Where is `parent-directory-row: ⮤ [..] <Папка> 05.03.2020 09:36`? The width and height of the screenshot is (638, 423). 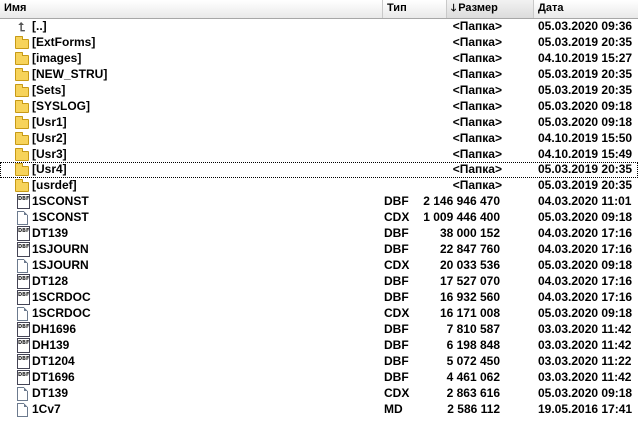 parent-directory-row: ⮤ [..] <Папка> 05.03.2020 09:36 is located at coordinates (319, 27).